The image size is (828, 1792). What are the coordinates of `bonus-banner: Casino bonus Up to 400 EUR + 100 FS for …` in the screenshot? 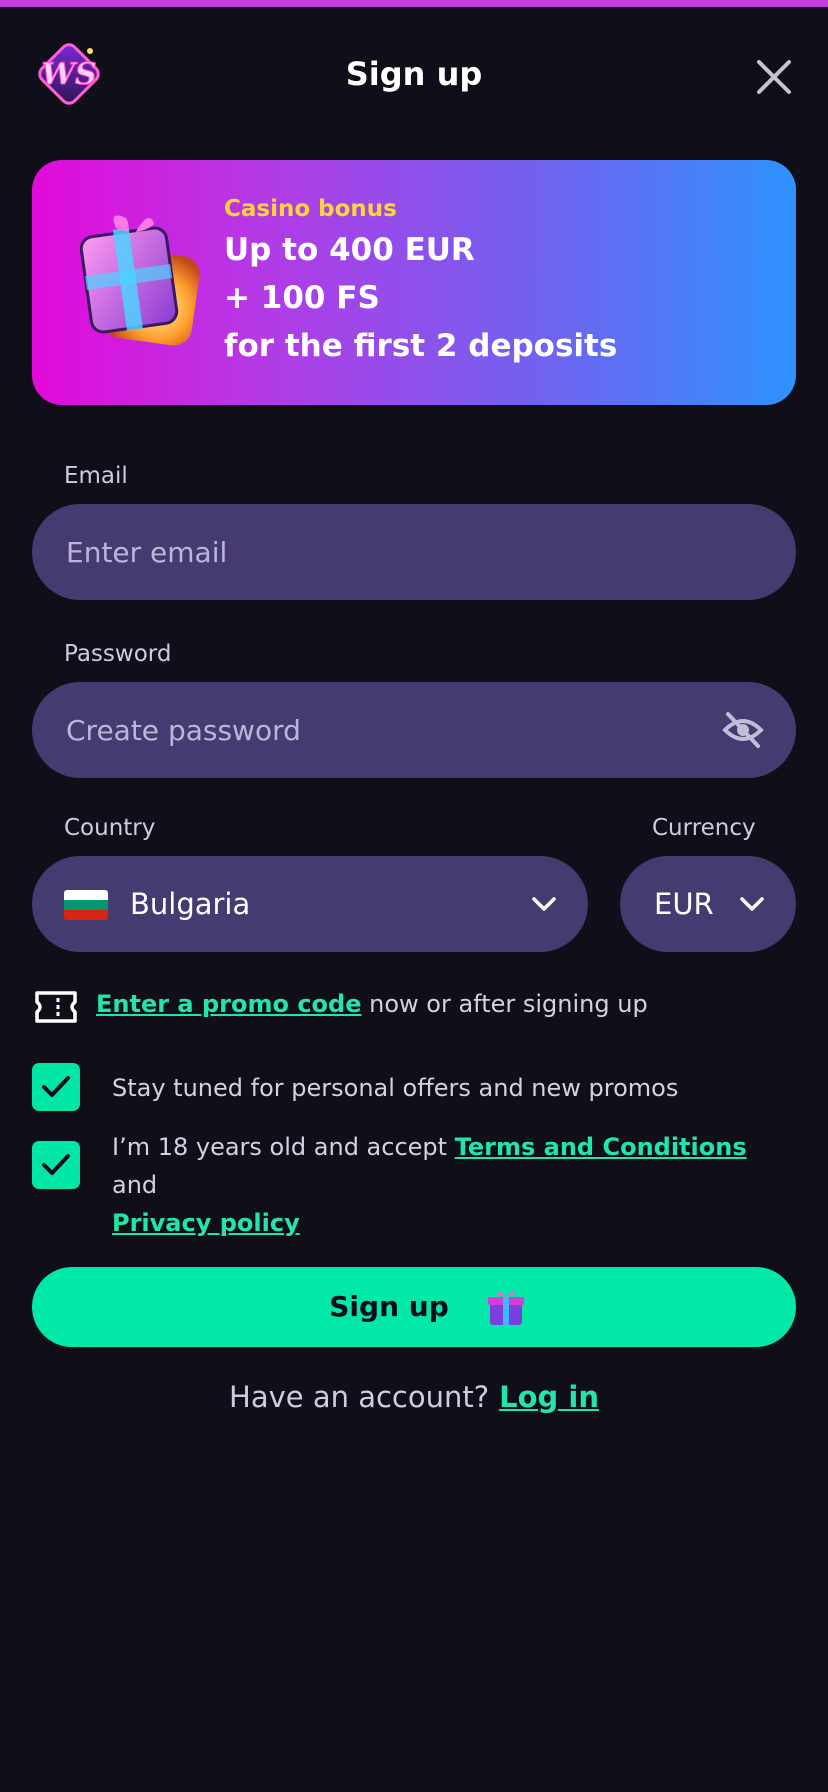 It's located at (414, 282).